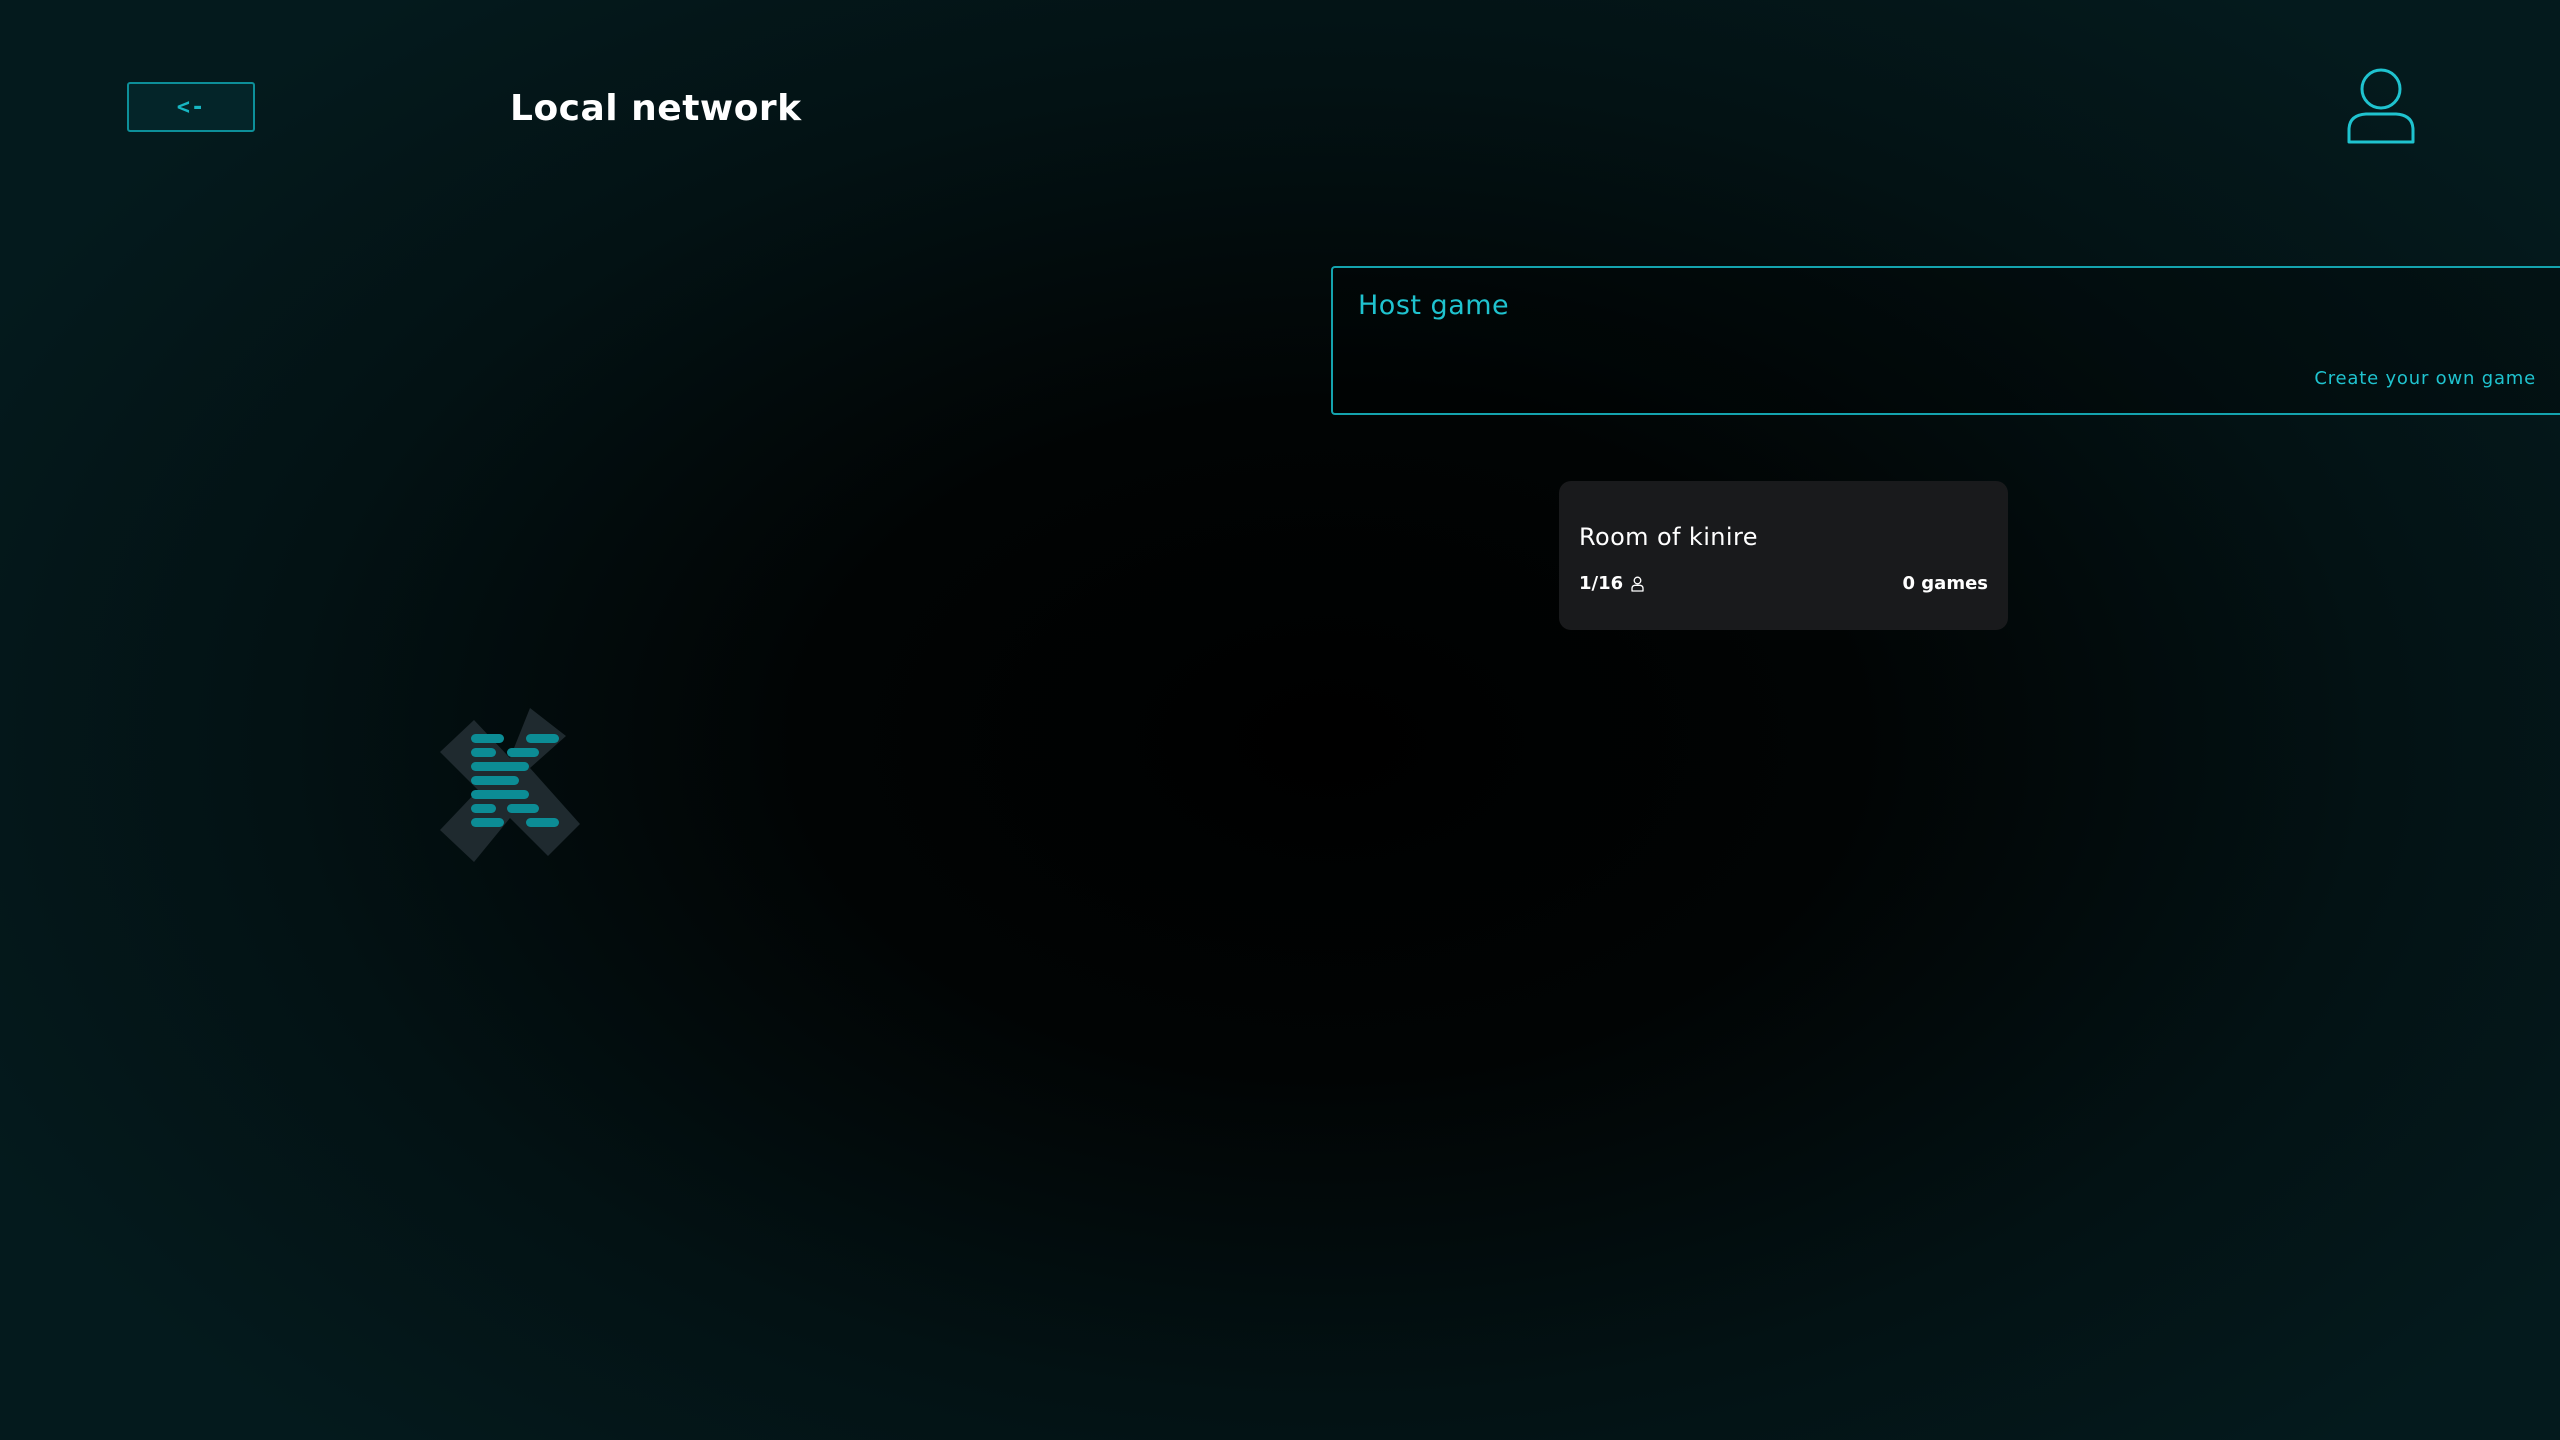 The width and height of the screenshot is (2560, 1440). I want to click on room-card: Room of kinire 1/16 0 games, so click(1783, 555).